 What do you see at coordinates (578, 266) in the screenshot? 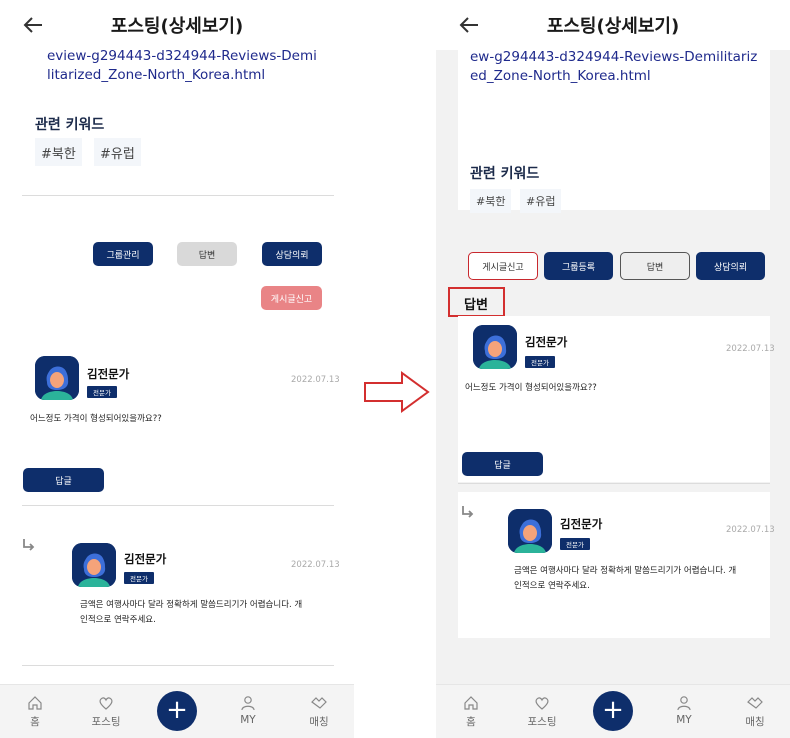
I see `group-register-button: 그룹등록` at bounding box center [578, 266].